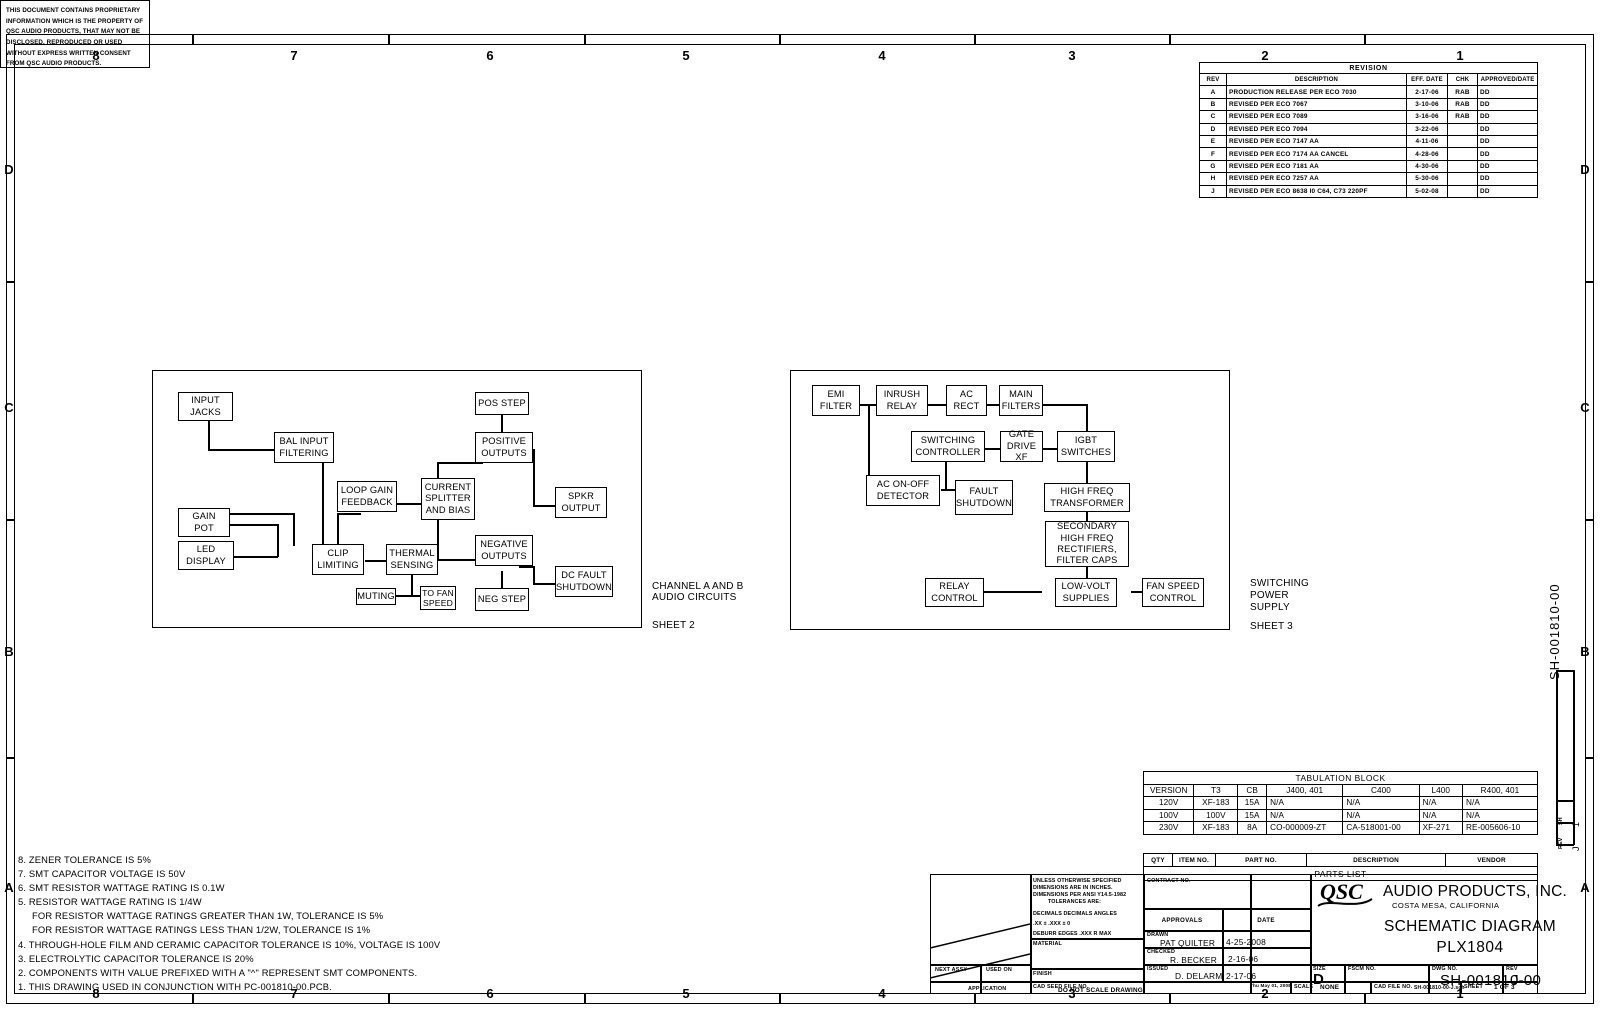 Image resolution: width=1600 pixels, height=1036 pixels. I want to click on zone-col-5-bottom: 5, so click(686, 993).